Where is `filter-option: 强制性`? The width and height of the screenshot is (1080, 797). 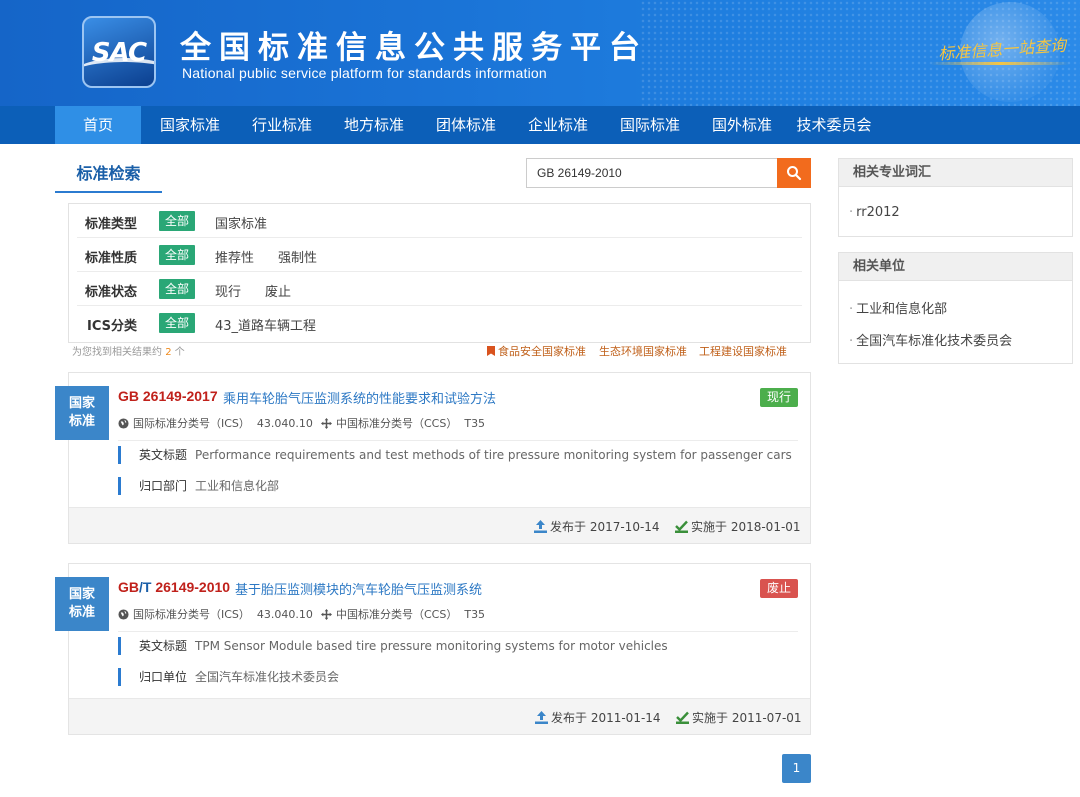 filter-option: 强制性 is located at coordinates (297, 256).